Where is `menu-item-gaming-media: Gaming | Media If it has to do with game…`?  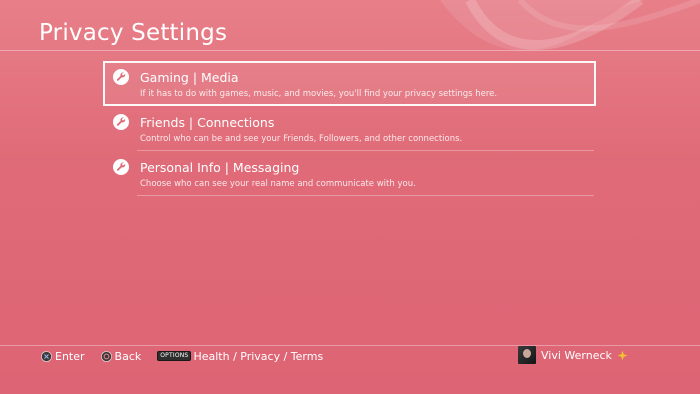
menu-item-gaming-media: Gaming | Media If it has to do with game… is located at coordinates (349, 83).